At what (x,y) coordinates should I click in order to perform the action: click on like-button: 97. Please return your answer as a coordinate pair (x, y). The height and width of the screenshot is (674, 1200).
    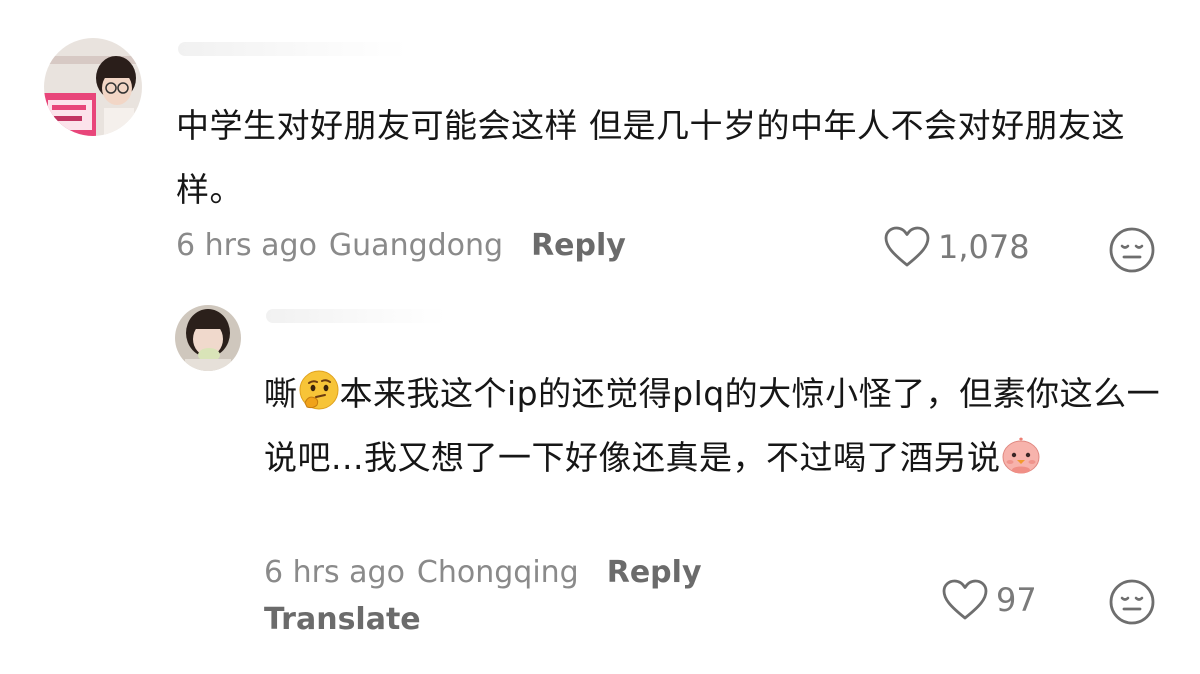
    Looking at the image, I should click on (989, 600).